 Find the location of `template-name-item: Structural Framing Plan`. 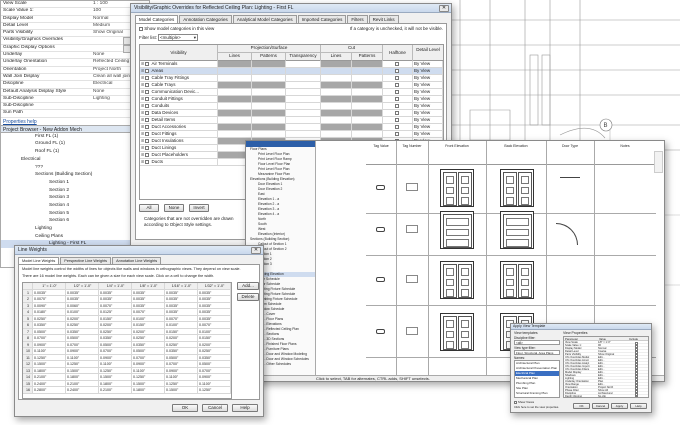

template-name-item: Structural Framing Plan is located at coordinates (537, 393).